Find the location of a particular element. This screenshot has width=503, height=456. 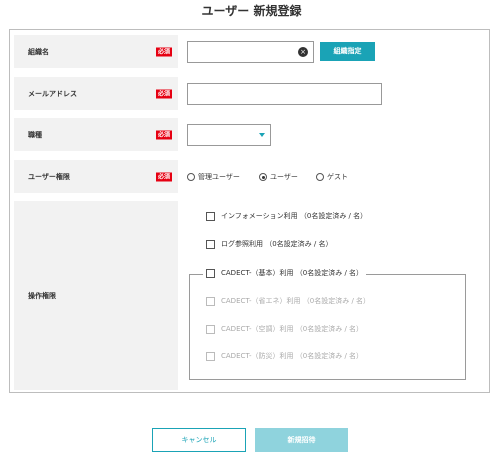

radio-admin-user: 管理ユーザー is located at coordinates (213, 177).